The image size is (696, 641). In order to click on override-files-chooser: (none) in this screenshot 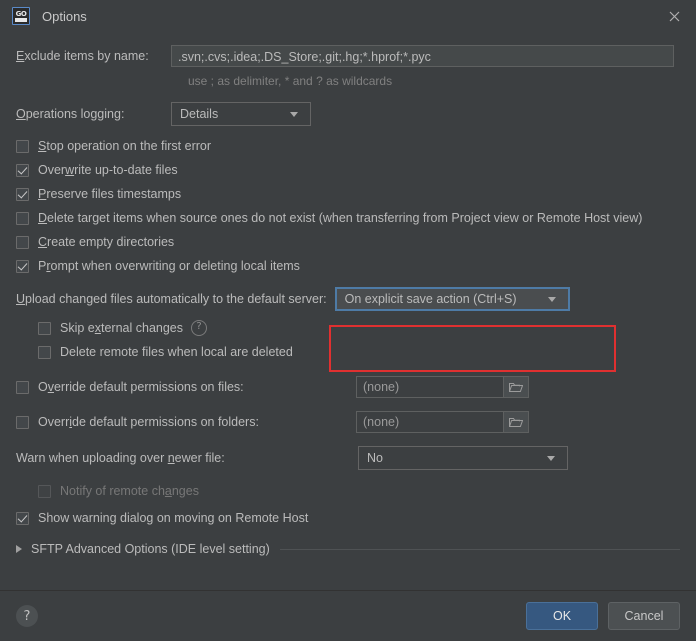, I will do `click(442, 387)`.